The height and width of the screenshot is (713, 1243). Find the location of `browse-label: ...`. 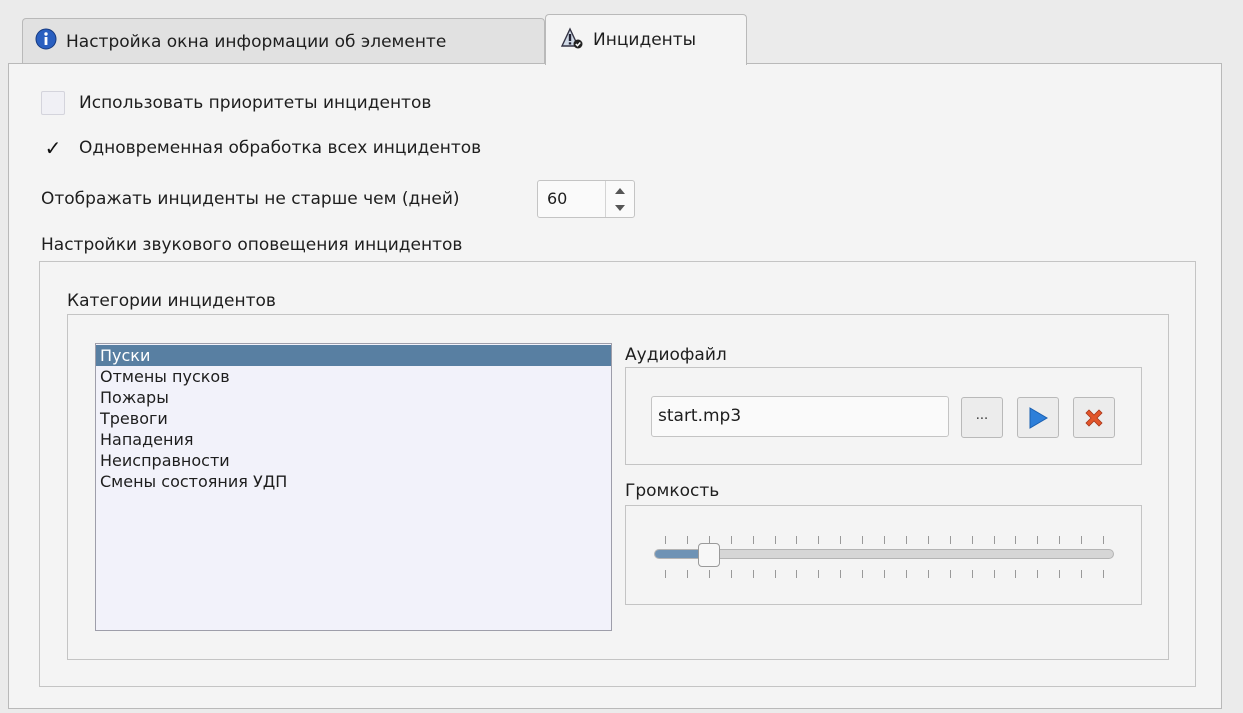

browse-label: ... is located at coordinates (982, 415).